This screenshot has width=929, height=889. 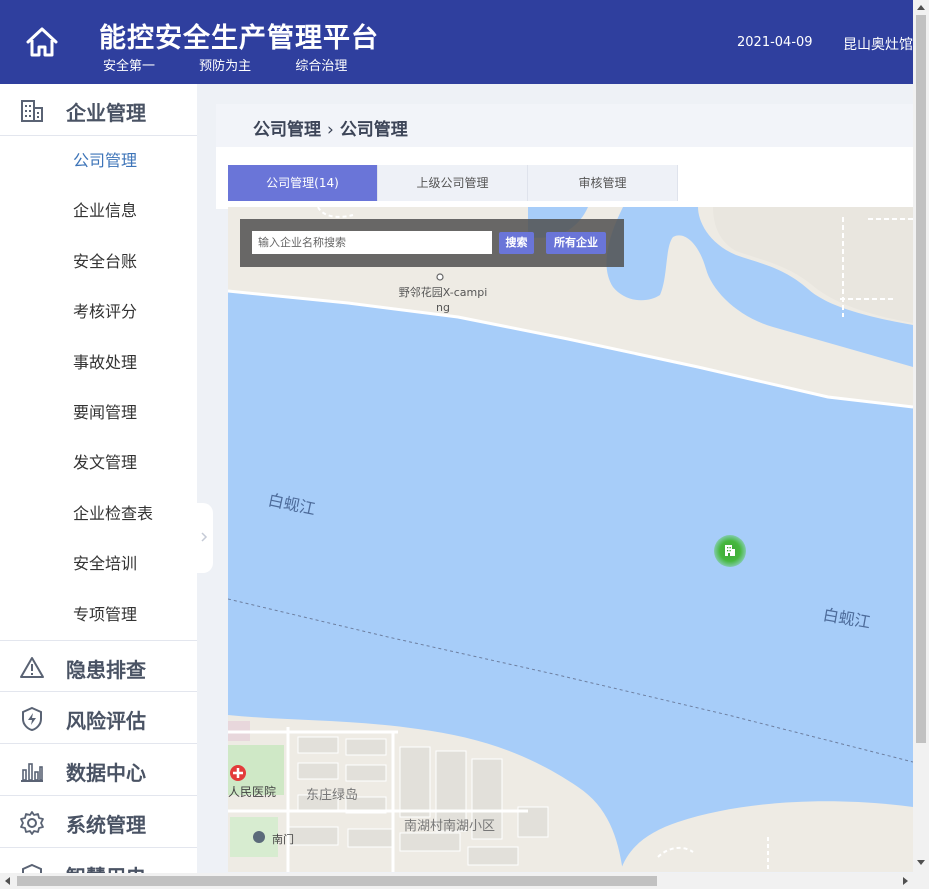 I want to click on sidebar-collapse-toggle, so click(x=205, y=538).